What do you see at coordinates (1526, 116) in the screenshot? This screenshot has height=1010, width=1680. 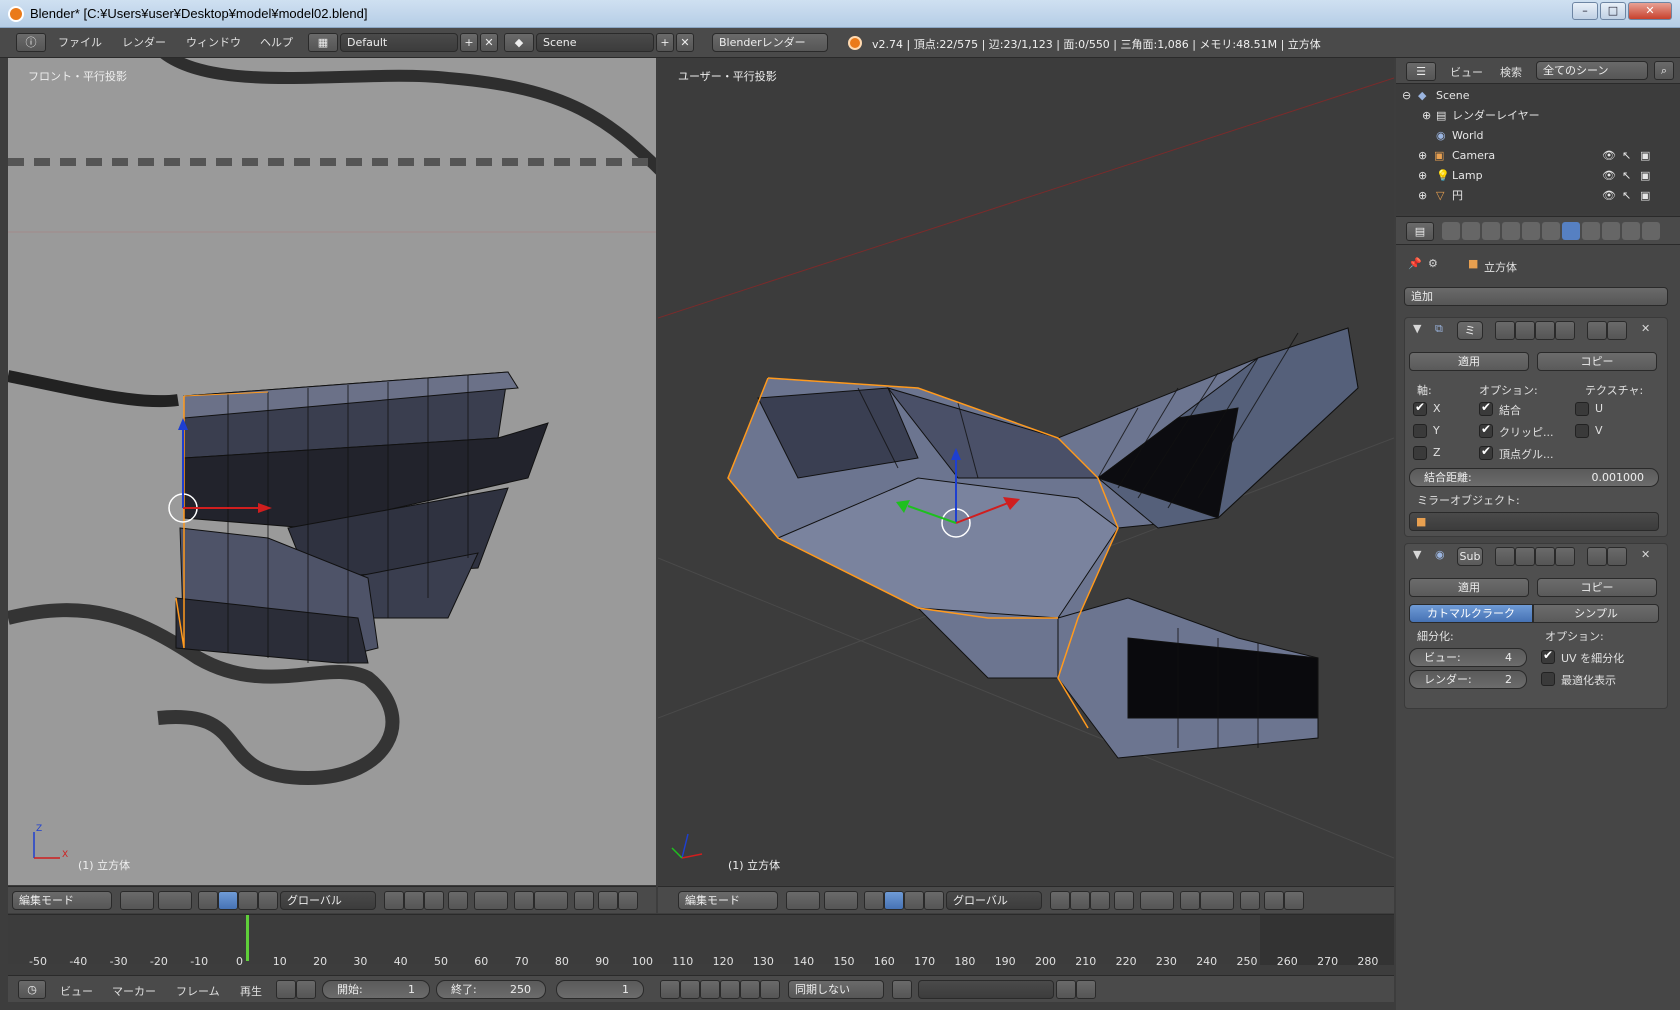 I see `outliner-row-render-layers: ⊕ ▤ レンダーレイヤー` at bounding box center [1526, 116].